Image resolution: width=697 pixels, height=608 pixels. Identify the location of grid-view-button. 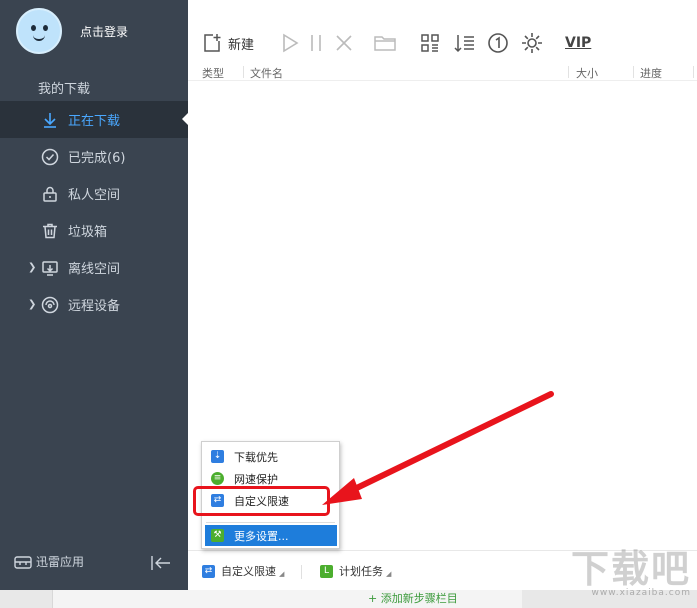
(430, 43).